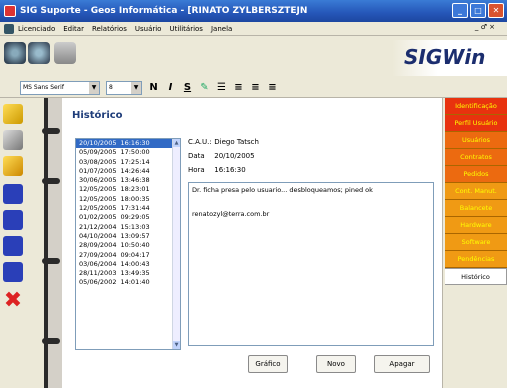 The height and width of the screenshot is (388, 507). I want to click on align-left-icon: ≡, so click(238, 87).